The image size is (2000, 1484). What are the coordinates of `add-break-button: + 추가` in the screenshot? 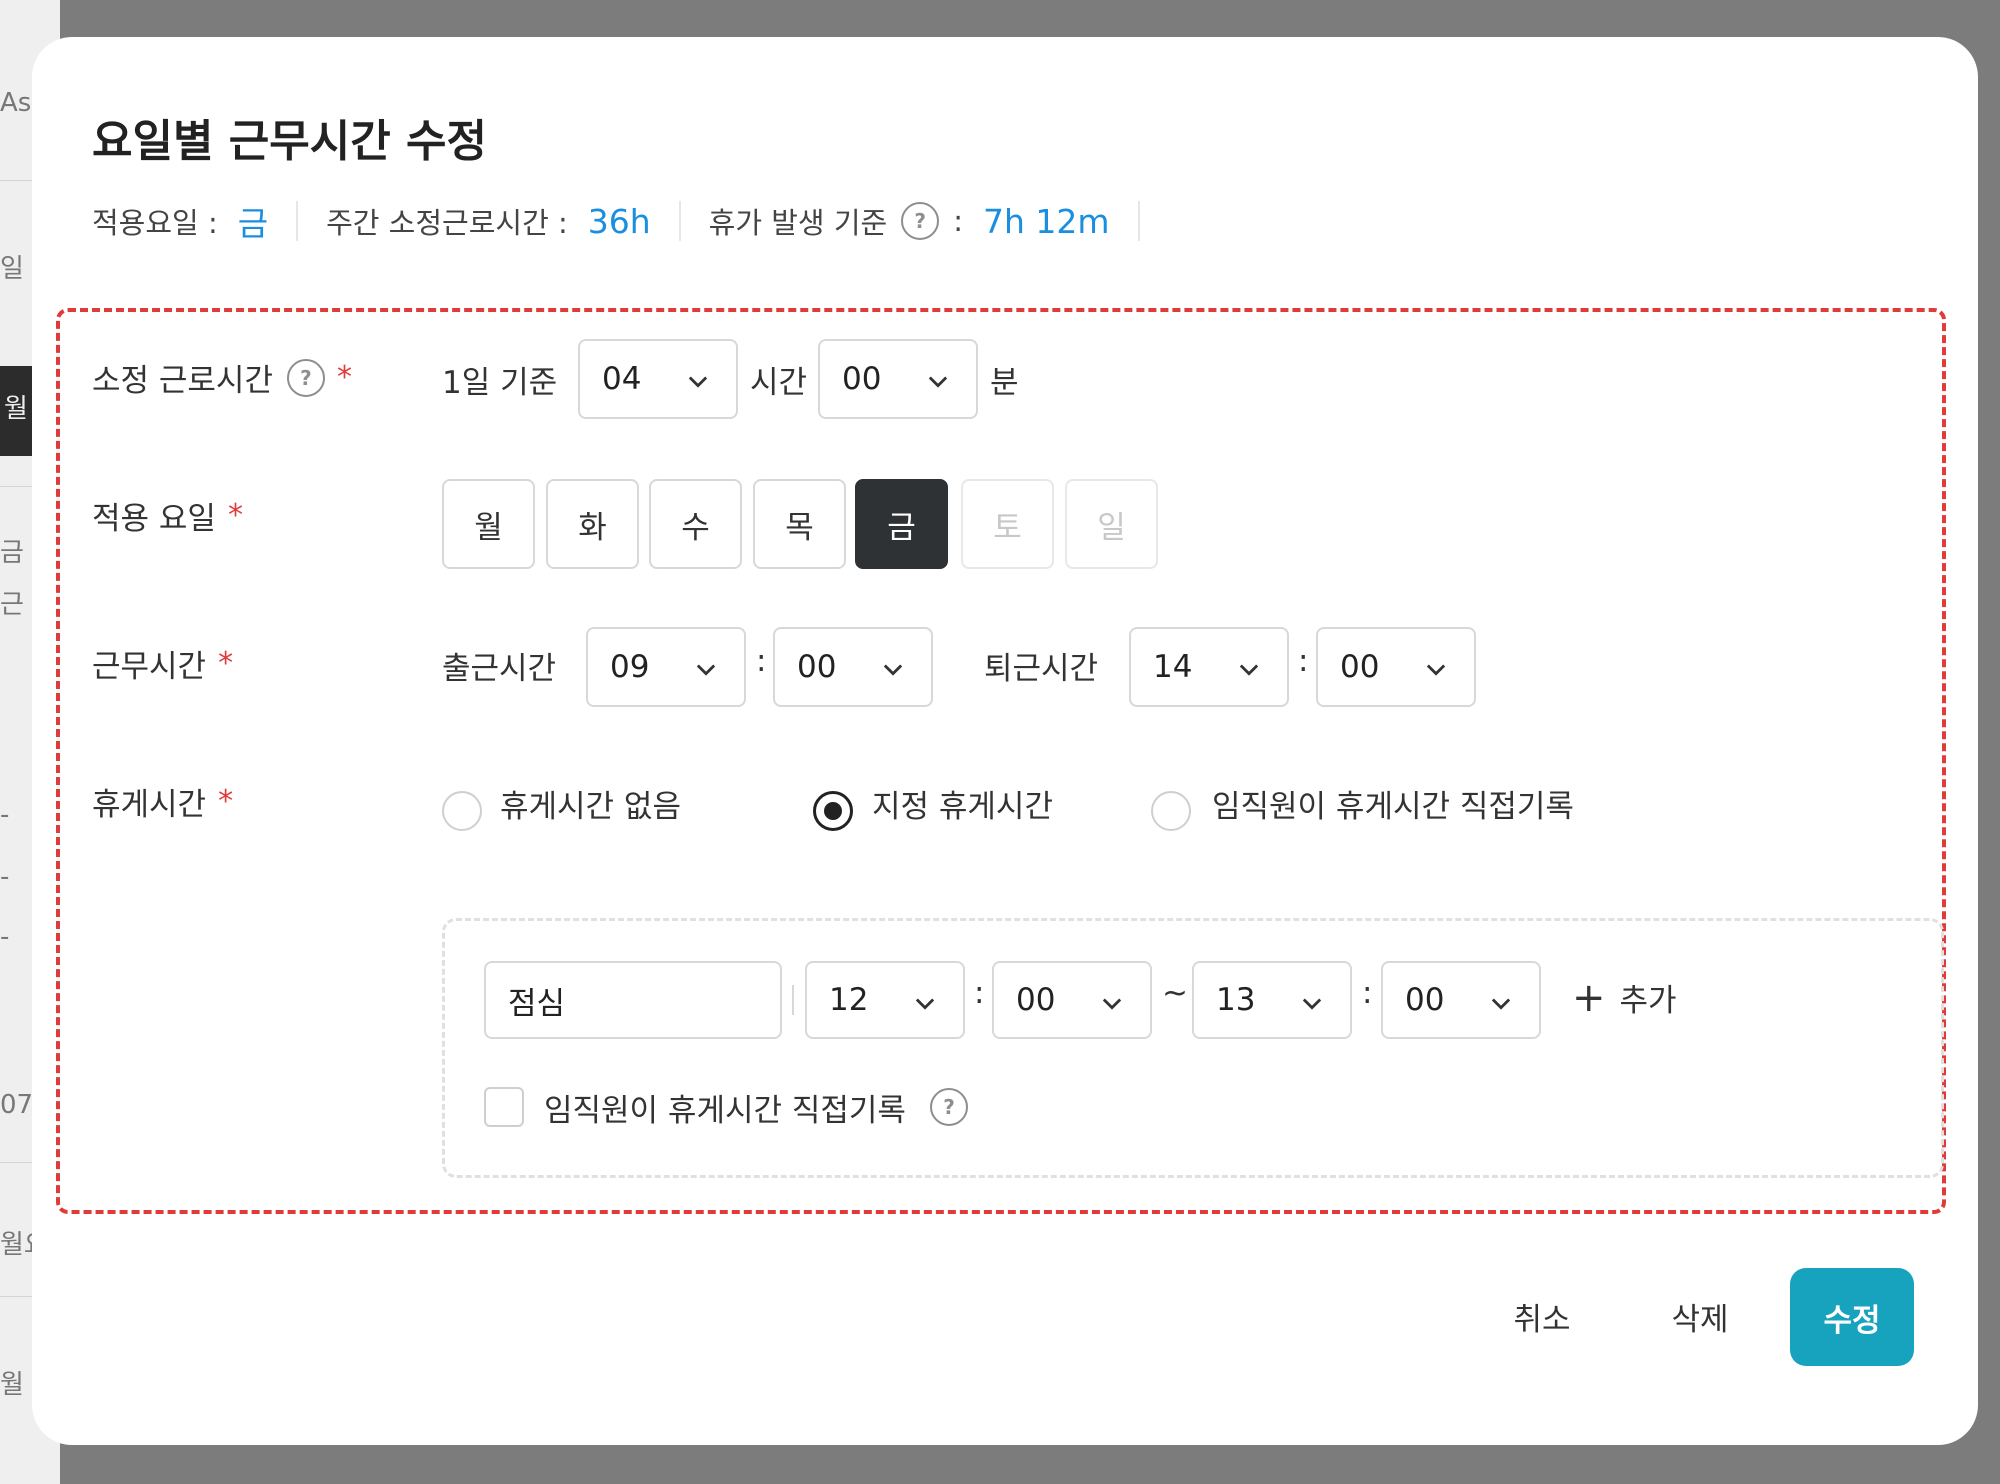 It's located at (1624, 997).